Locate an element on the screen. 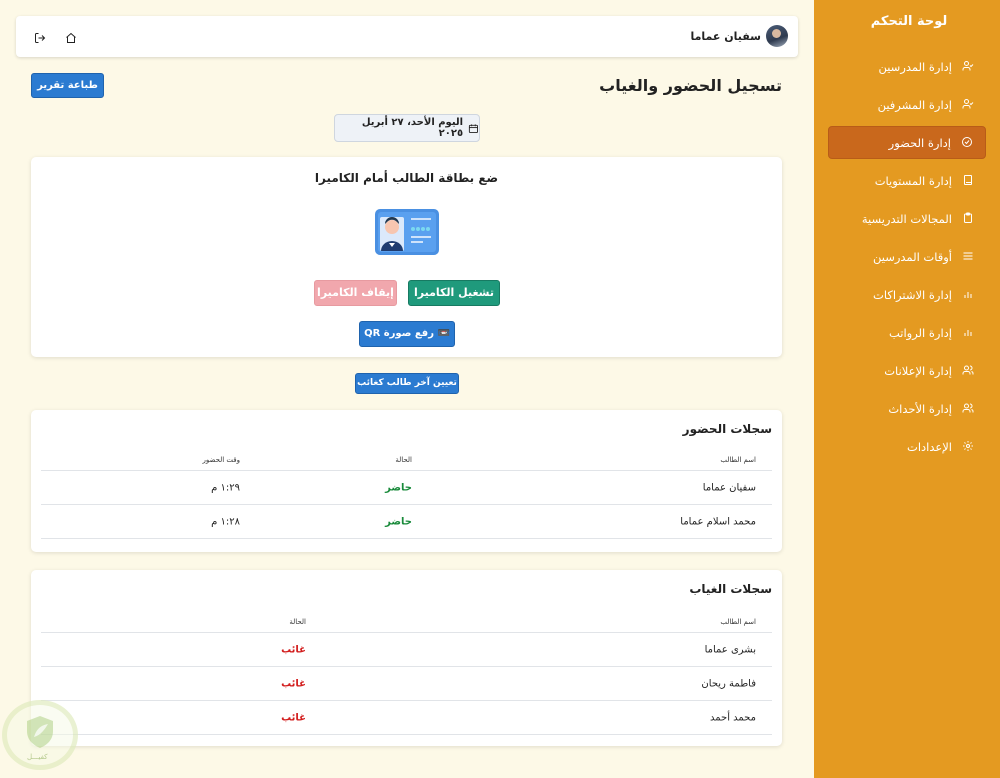 Image resolution: width=1000 pixels, height=778 pixels. date-text: اليوم الأحد، ٢٧ أبريل ٢٠٢٥ is located at coordinates (412, 128).